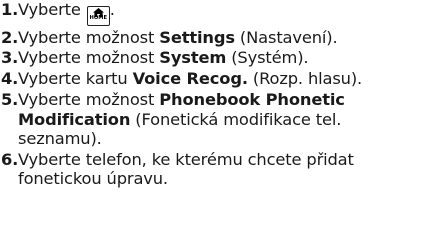  Describe the element at coordinates (10, 79) in the screenshot. I see `step-number: 4.` at that location.